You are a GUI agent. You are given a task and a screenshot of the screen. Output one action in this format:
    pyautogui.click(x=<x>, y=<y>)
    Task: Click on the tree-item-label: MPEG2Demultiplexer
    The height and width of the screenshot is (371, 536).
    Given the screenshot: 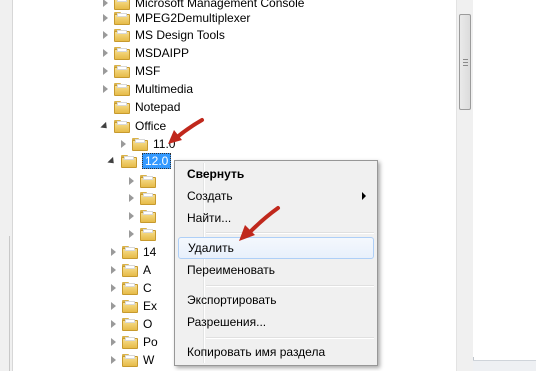 What is the action you would take?
    pyautogui.click(x=193, y=18)
    